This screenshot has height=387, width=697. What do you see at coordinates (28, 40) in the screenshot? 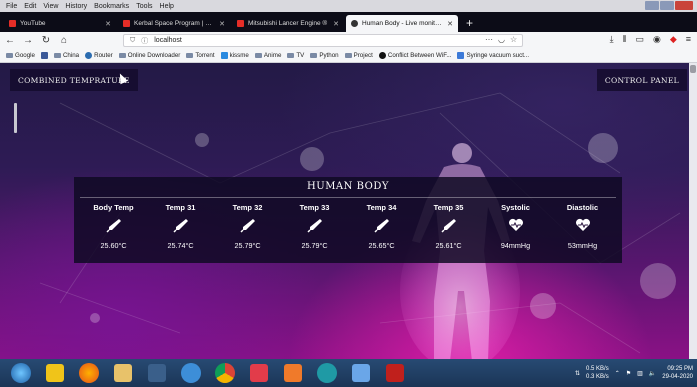
I see `forward-arrow-icon: →` at bounding box center [28, 40].